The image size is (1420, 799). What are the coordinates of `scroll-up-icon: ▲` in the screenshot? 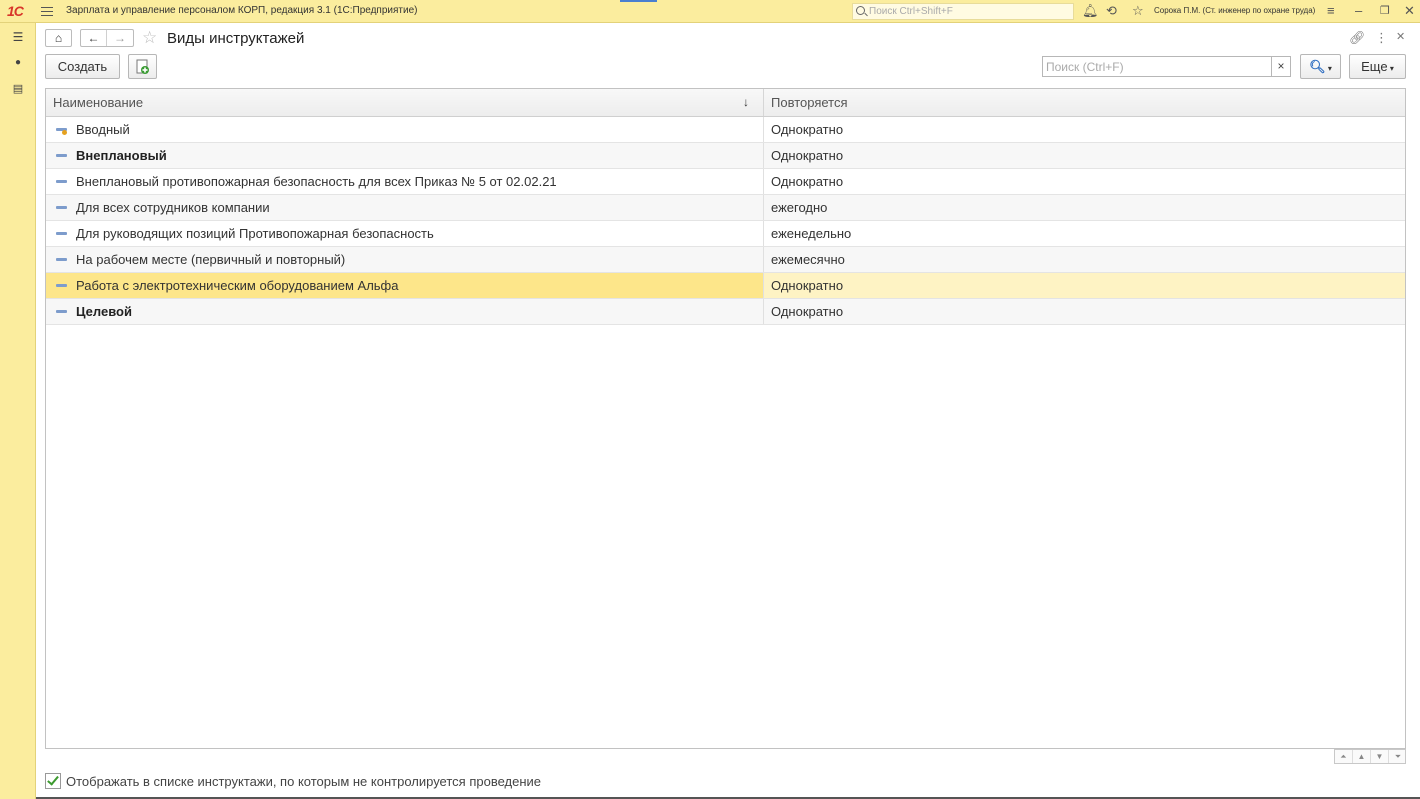 It's located at (1362, 756).